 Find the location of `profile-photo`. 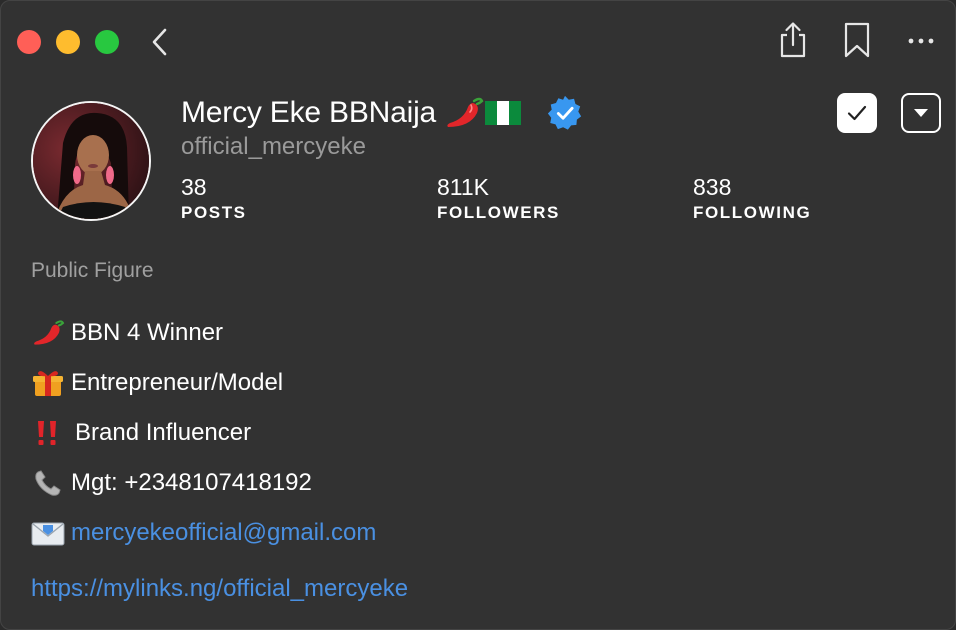

profile-photo is located at coordinates (91, 161).